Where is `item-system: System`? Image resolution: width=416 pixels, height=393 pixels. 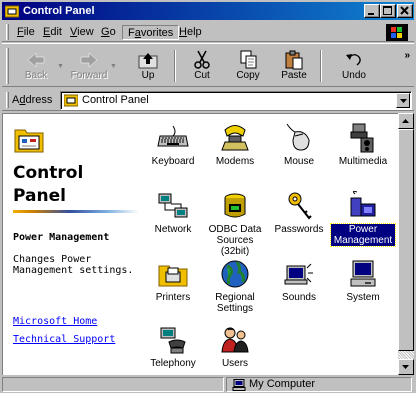 item-system: System is located at coordinates (363, 280).